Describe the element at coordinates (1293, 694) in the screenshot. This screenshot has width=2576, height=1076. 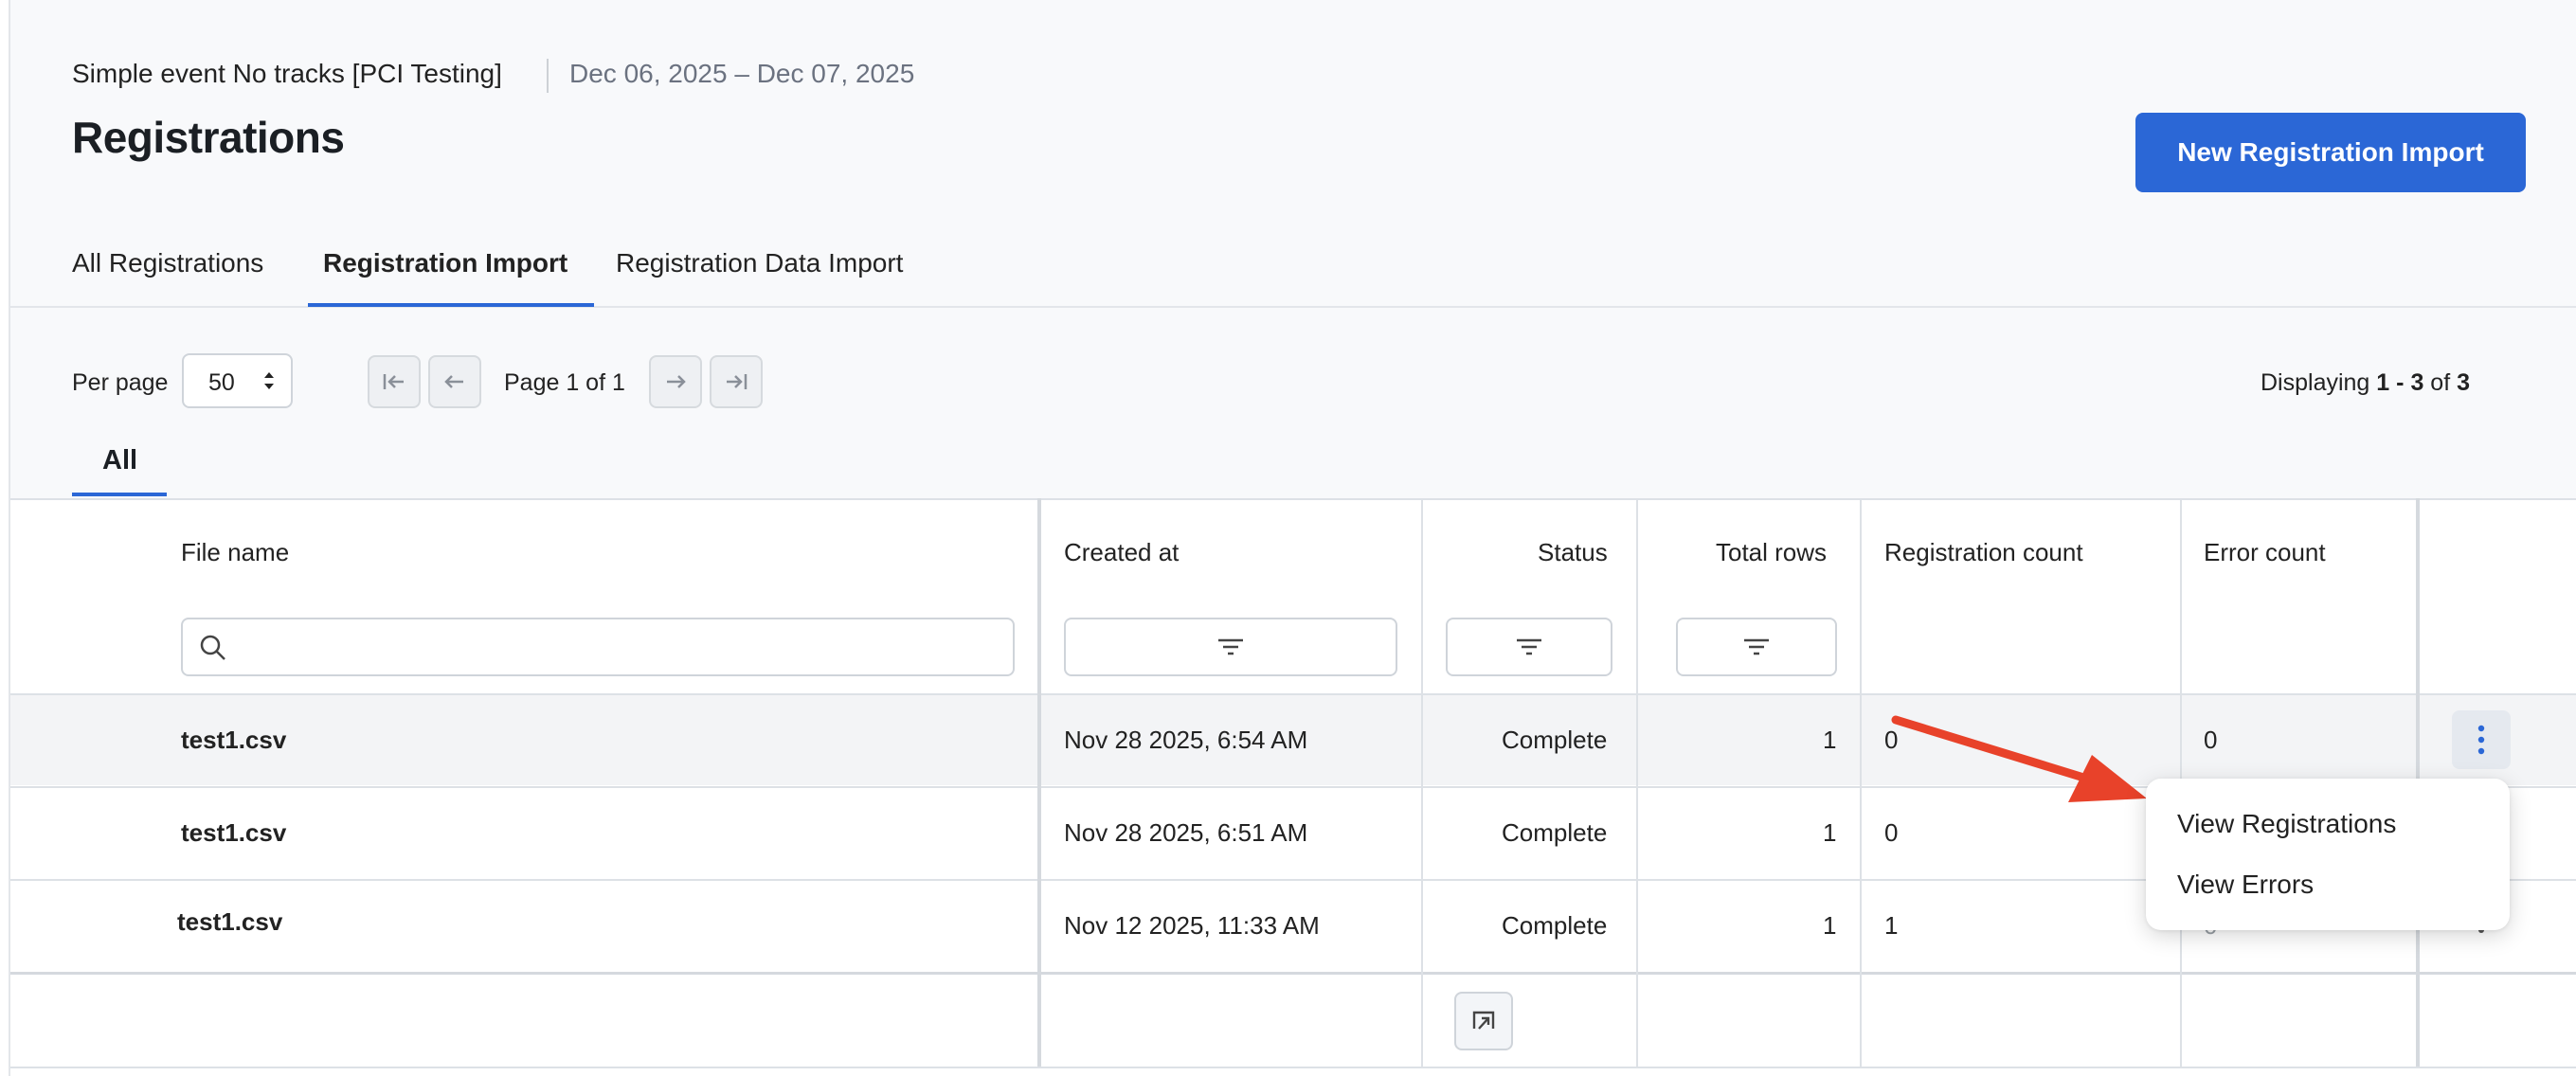
I see `header-bottom-border` at that location.